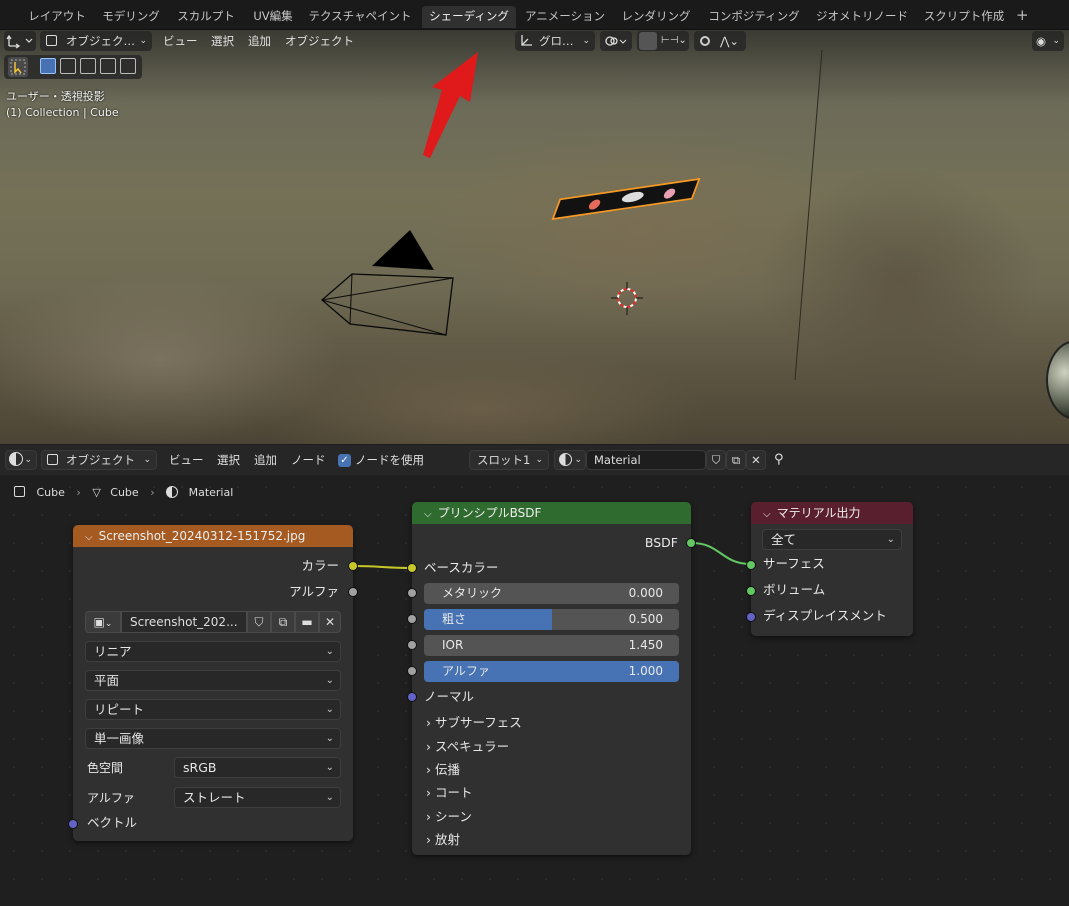  Describe the element at coordinates (283, 622) in the screenshot. I see `duplicate-image-icon: ⧉` at that location.